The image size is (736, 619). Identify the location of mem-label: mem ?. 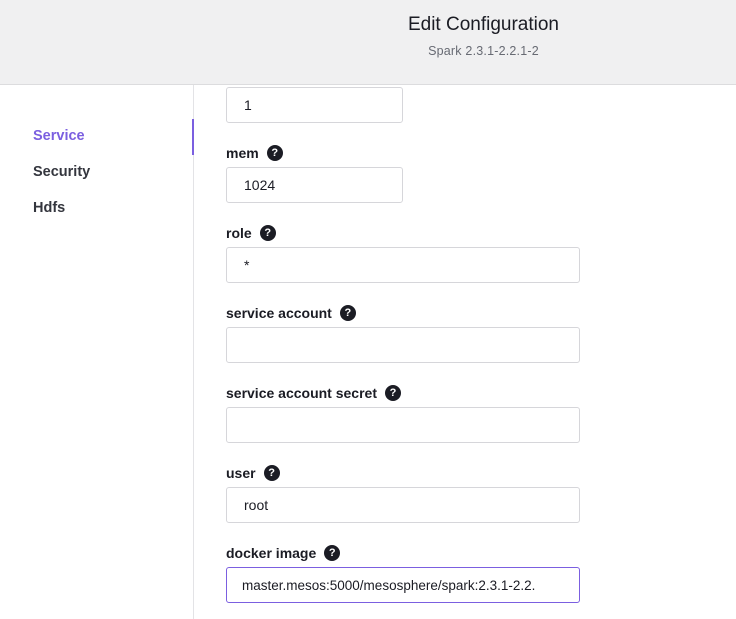
(254, 153).